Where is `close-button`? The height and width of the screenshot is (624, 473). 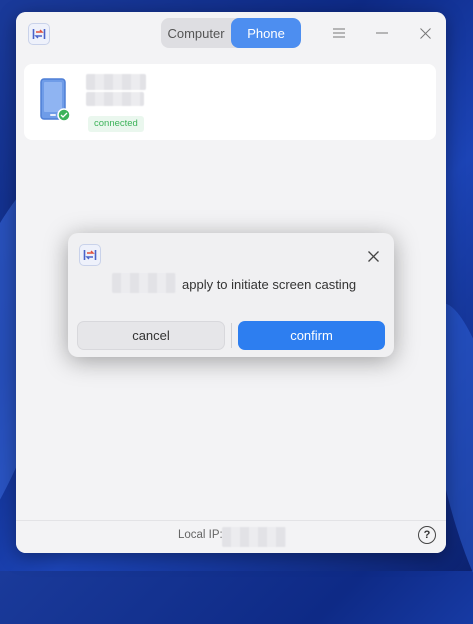 close-button is located at coordinates (425, 33).